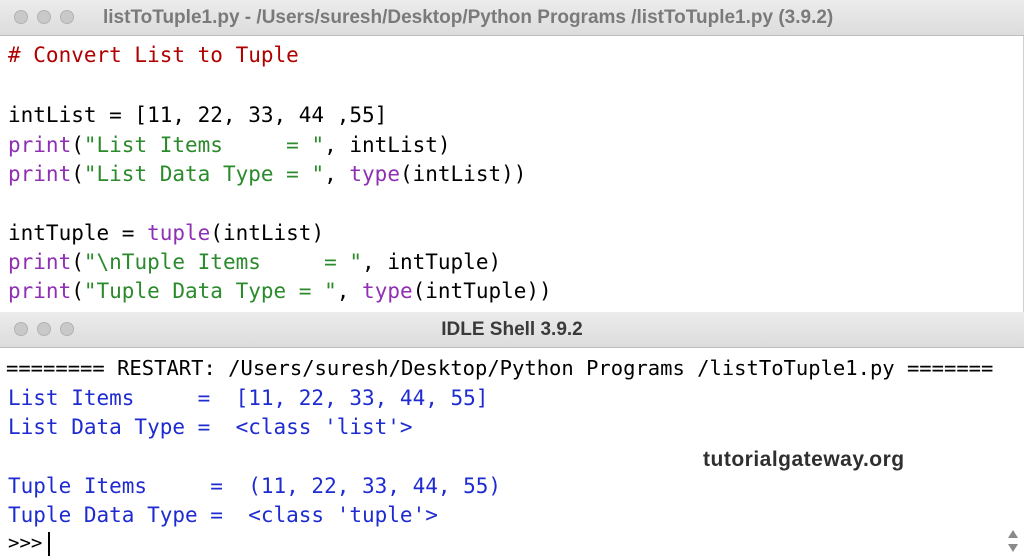 This screenshot has width=1024, height=560. Describe the element at coordinates (29, 543) in the screenshot. I see `shell-prompt: >>>` at that location.